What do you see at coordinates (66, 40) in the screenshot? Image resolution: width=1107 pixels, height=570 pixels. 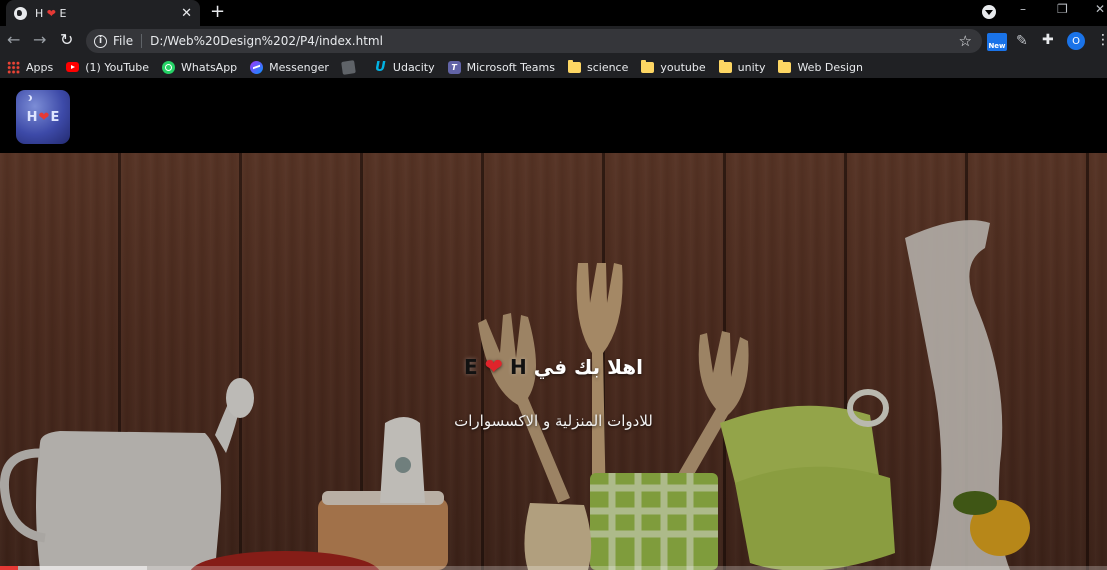 I see `reload-button: ↻` at bounding box center [66, 40].